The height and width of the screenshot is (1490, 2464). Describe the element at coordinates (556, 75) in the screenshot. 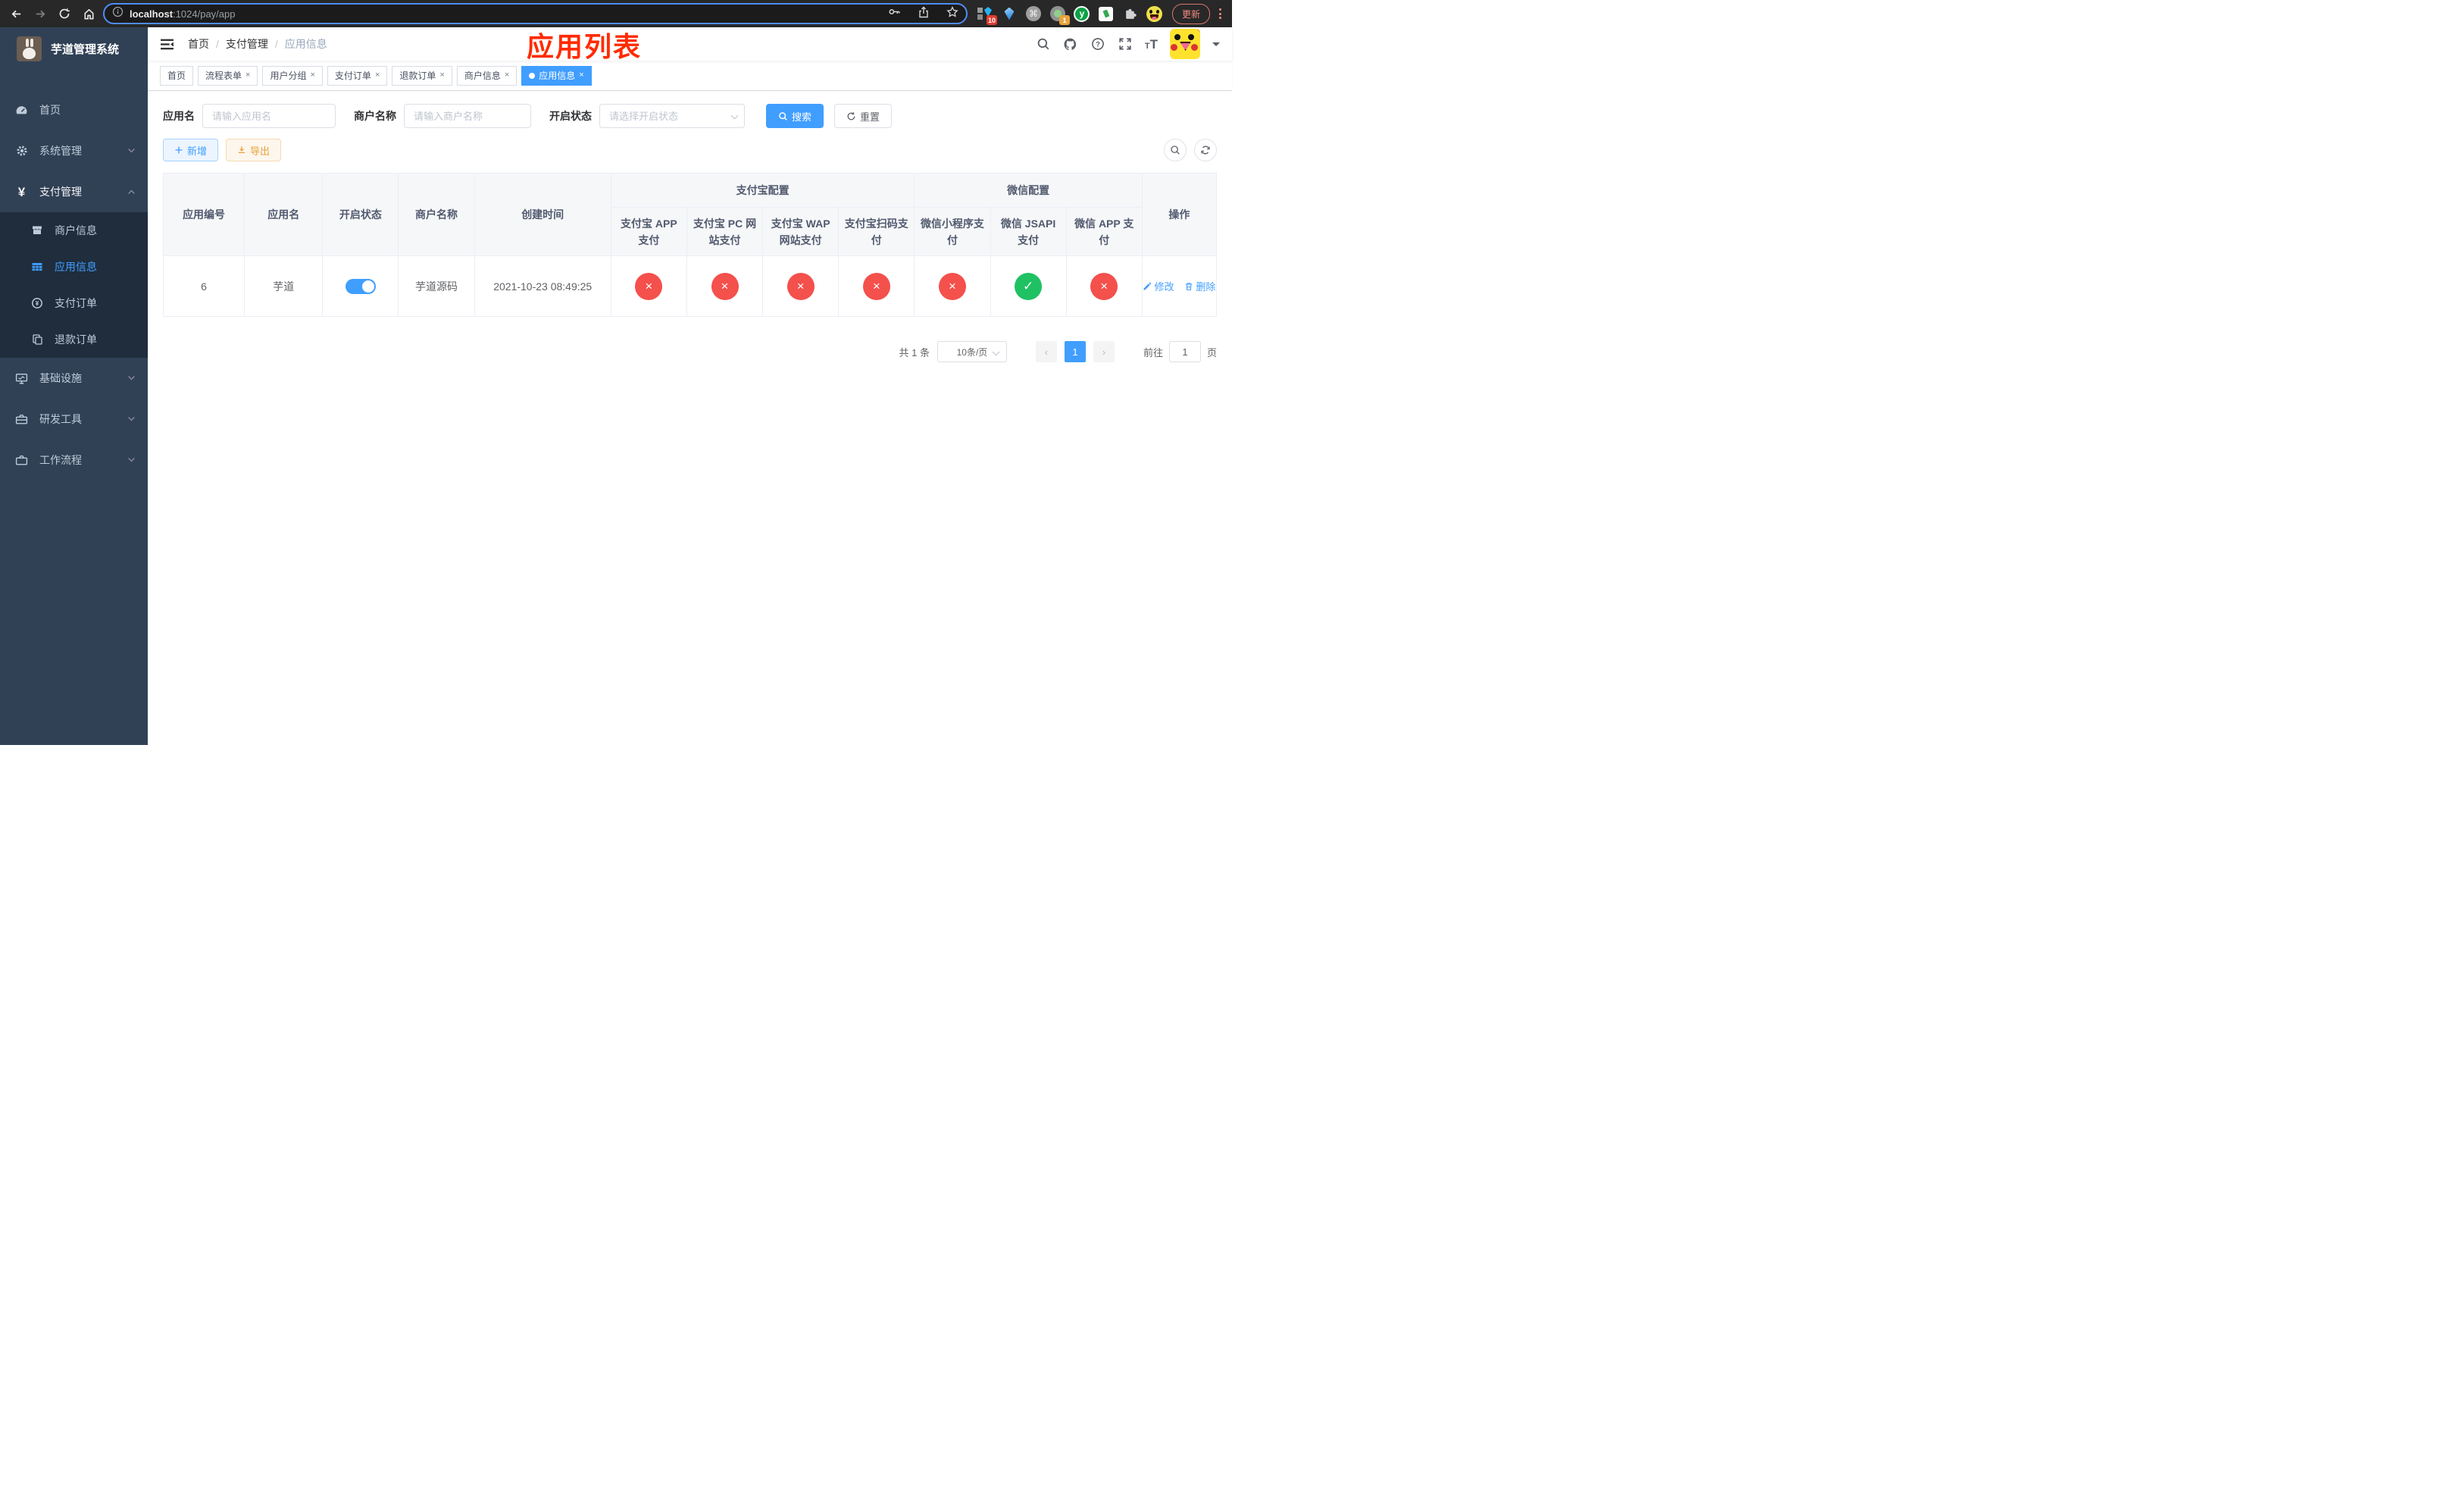

I see `tag-app-info: 应用信息 ×` at that location.